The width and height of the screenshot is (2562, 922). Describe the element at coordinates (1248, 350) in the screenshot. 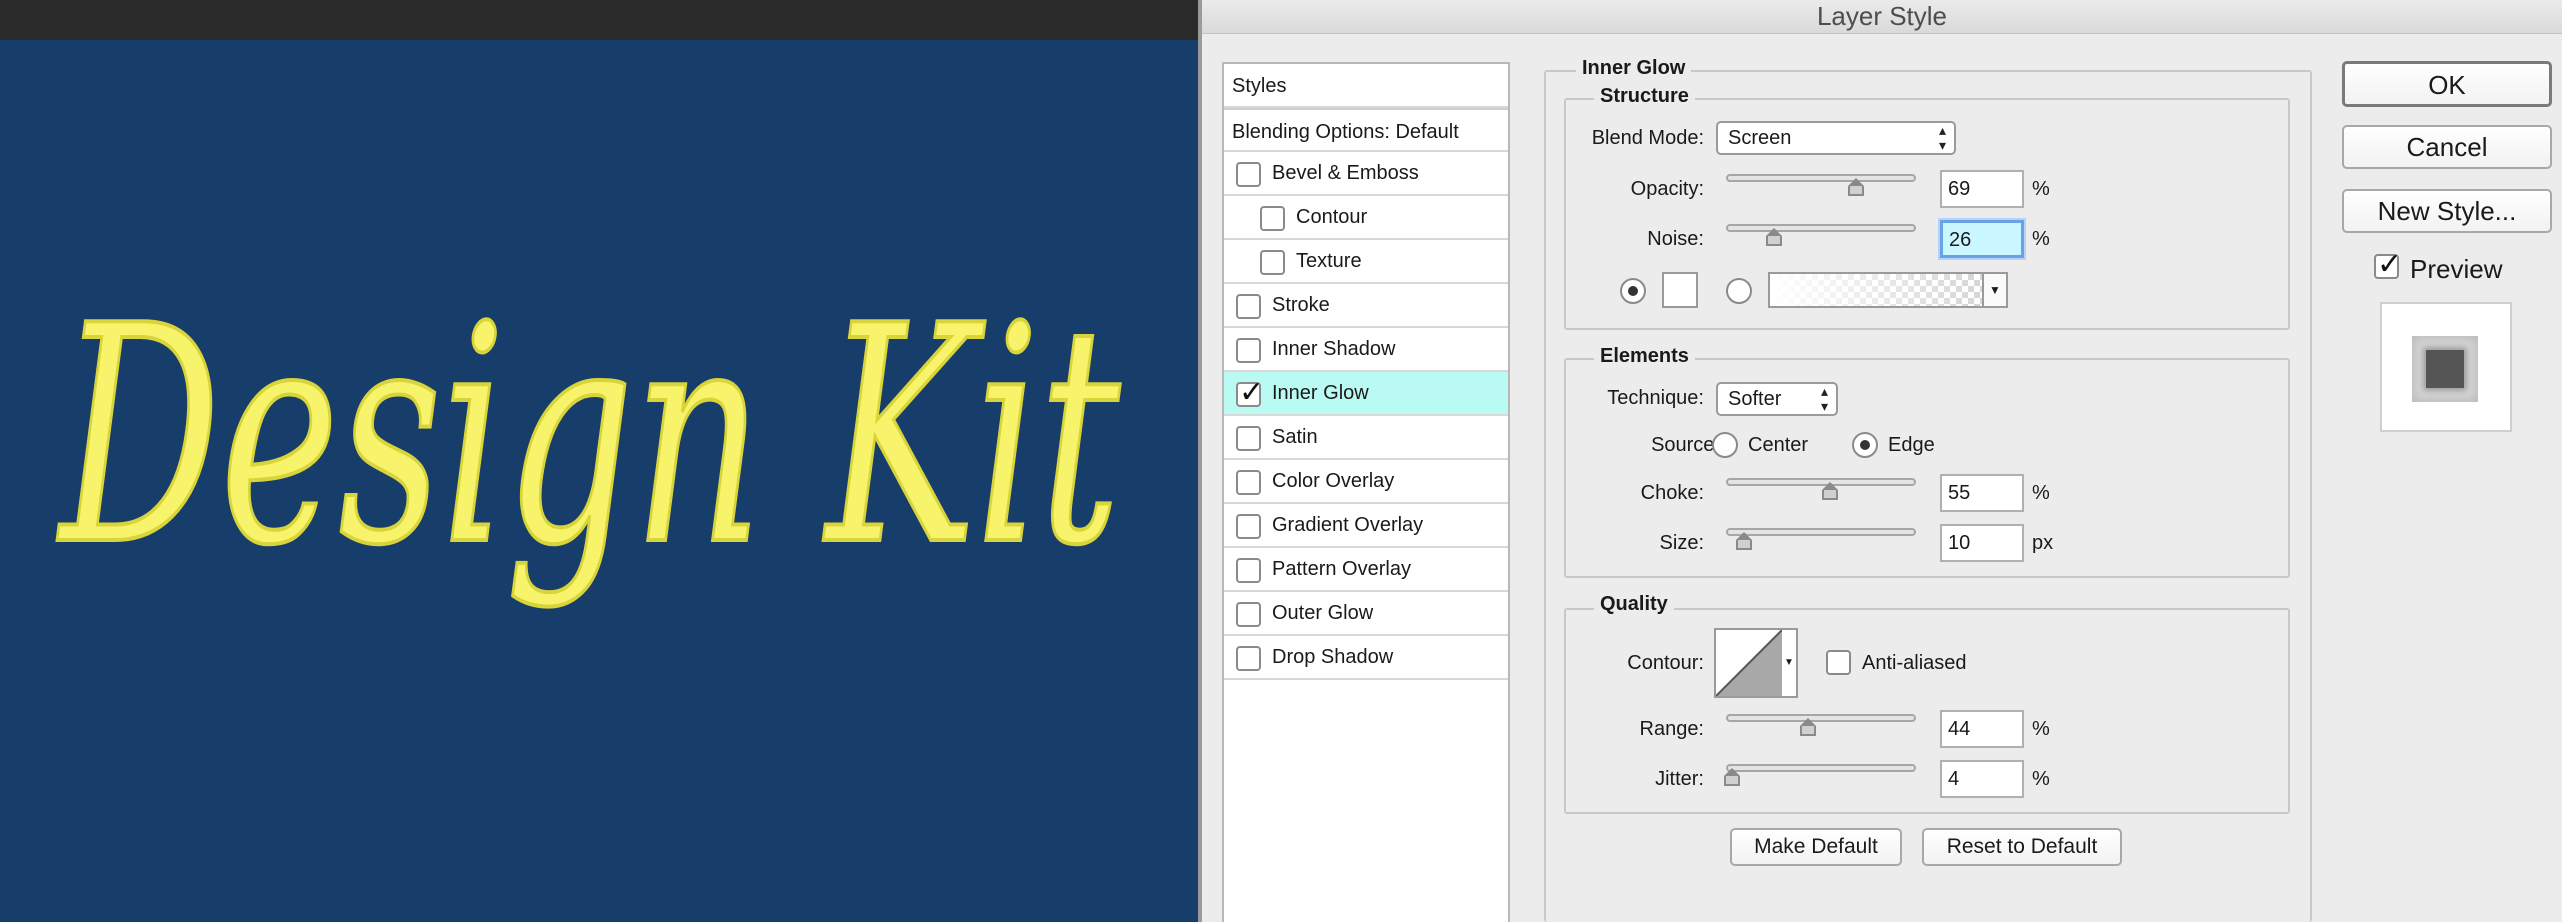

I see `inner-shadow-checkbox` at that location.